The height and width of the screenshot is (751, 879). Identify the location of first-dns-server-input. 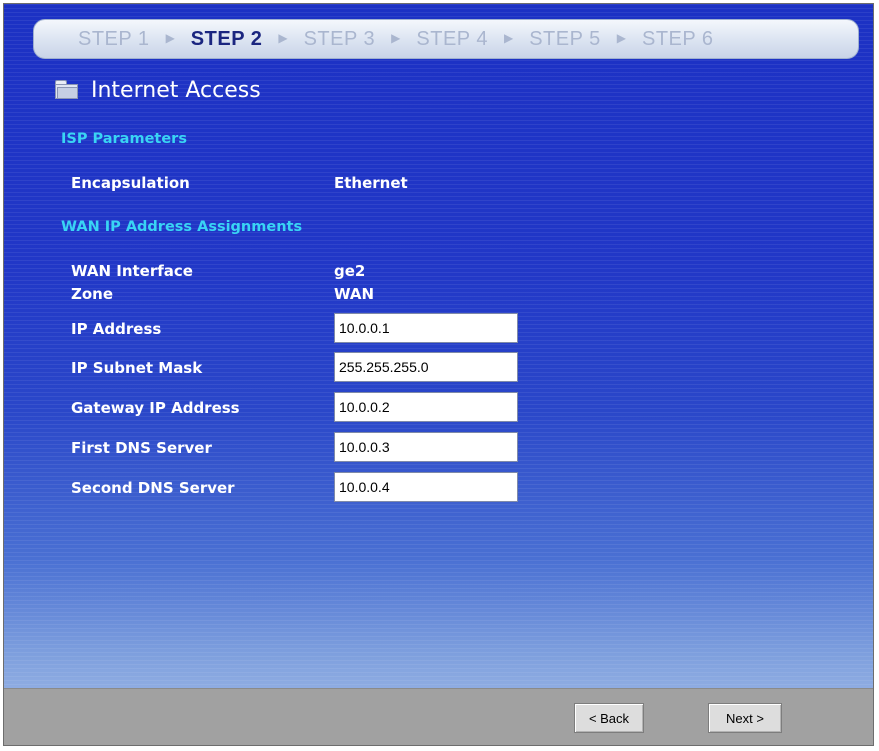
(426, 447).